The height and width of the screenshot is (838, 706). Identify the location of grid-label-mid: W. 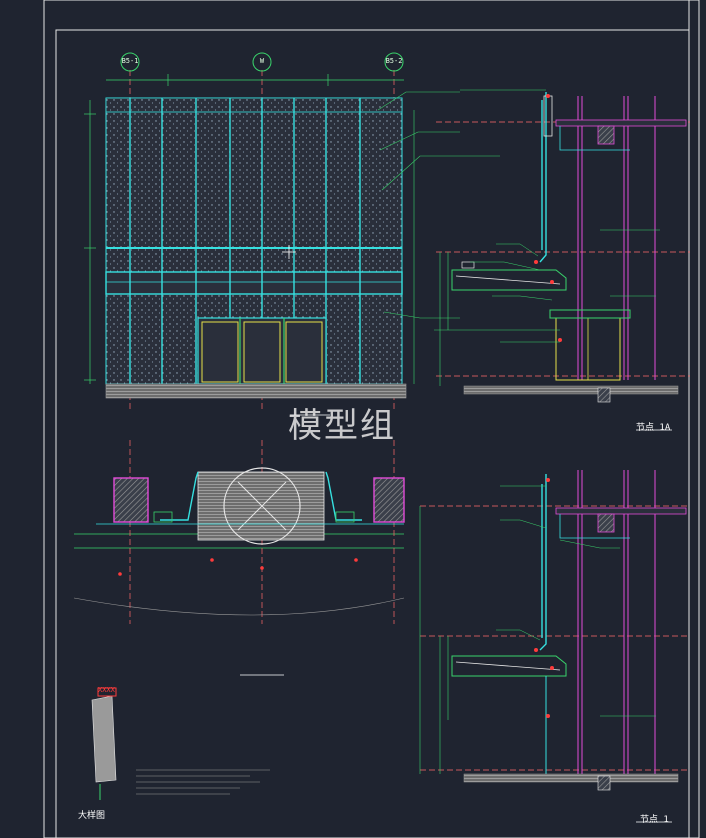
(262, 61).